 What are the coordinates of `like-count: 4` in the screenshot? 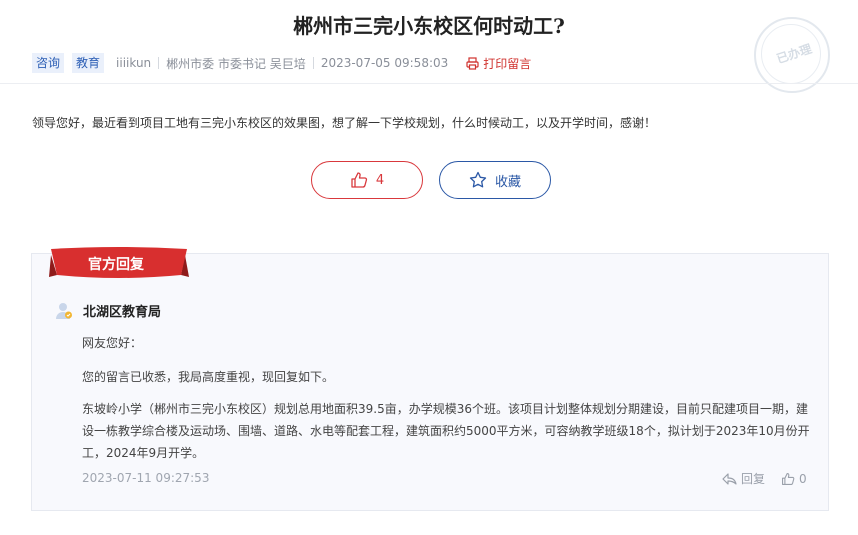 It's located at (380, 180).